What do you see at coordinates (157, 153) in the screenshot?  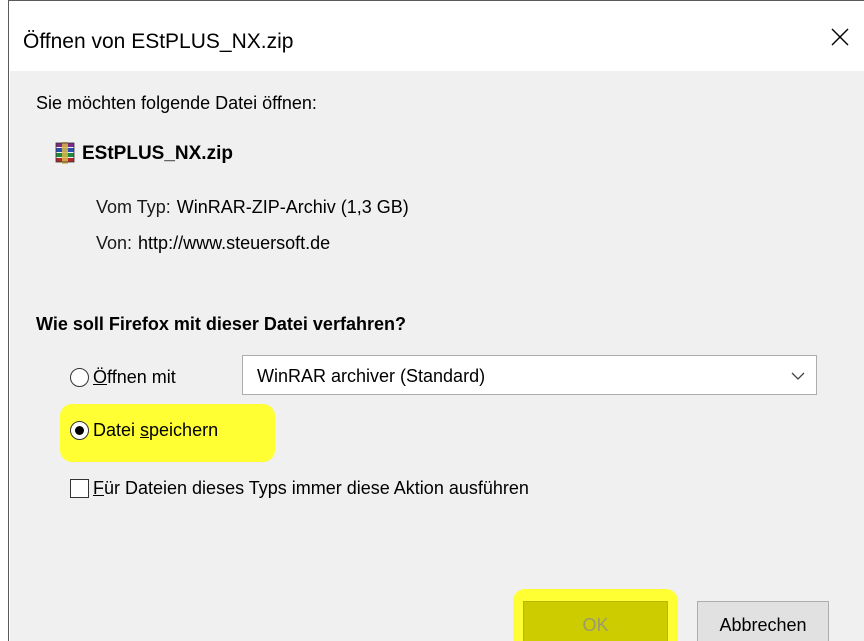 I see `file-name: EStPLUS_NX.zip` at bounding box center [157, 153].